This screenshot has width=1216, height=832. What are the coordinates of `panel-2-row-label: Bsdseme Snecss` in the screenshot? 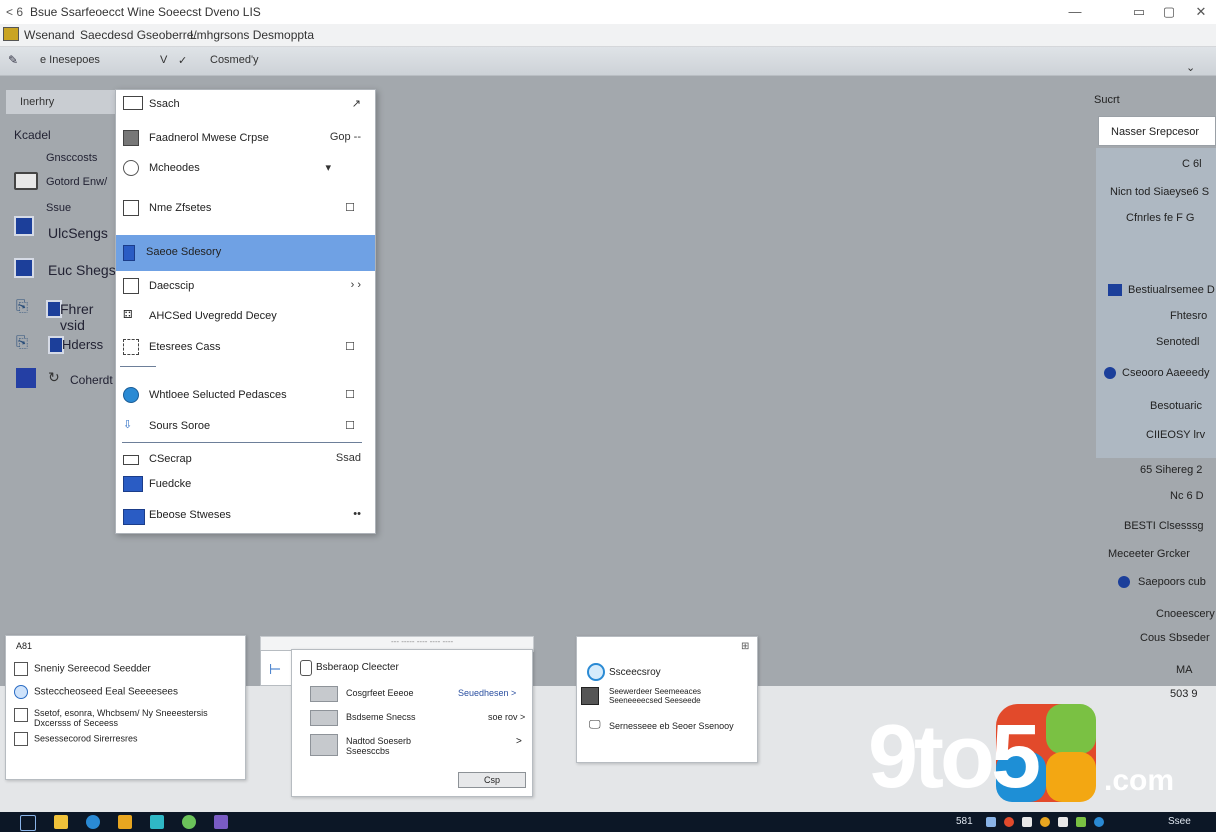 It's located at (381, 717).